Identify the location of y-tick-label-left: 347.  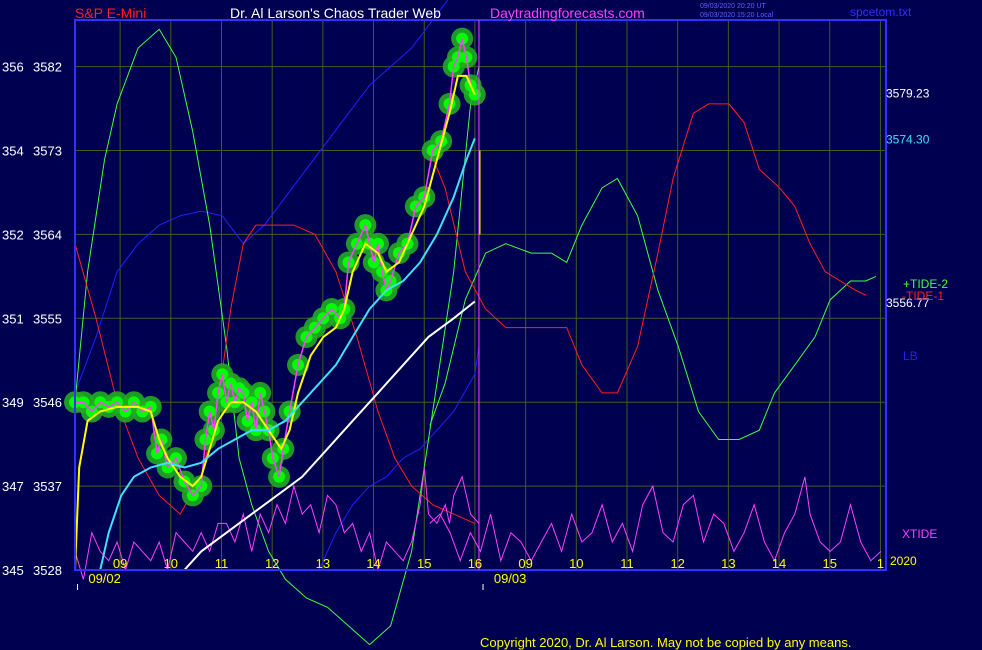
(13, 486).